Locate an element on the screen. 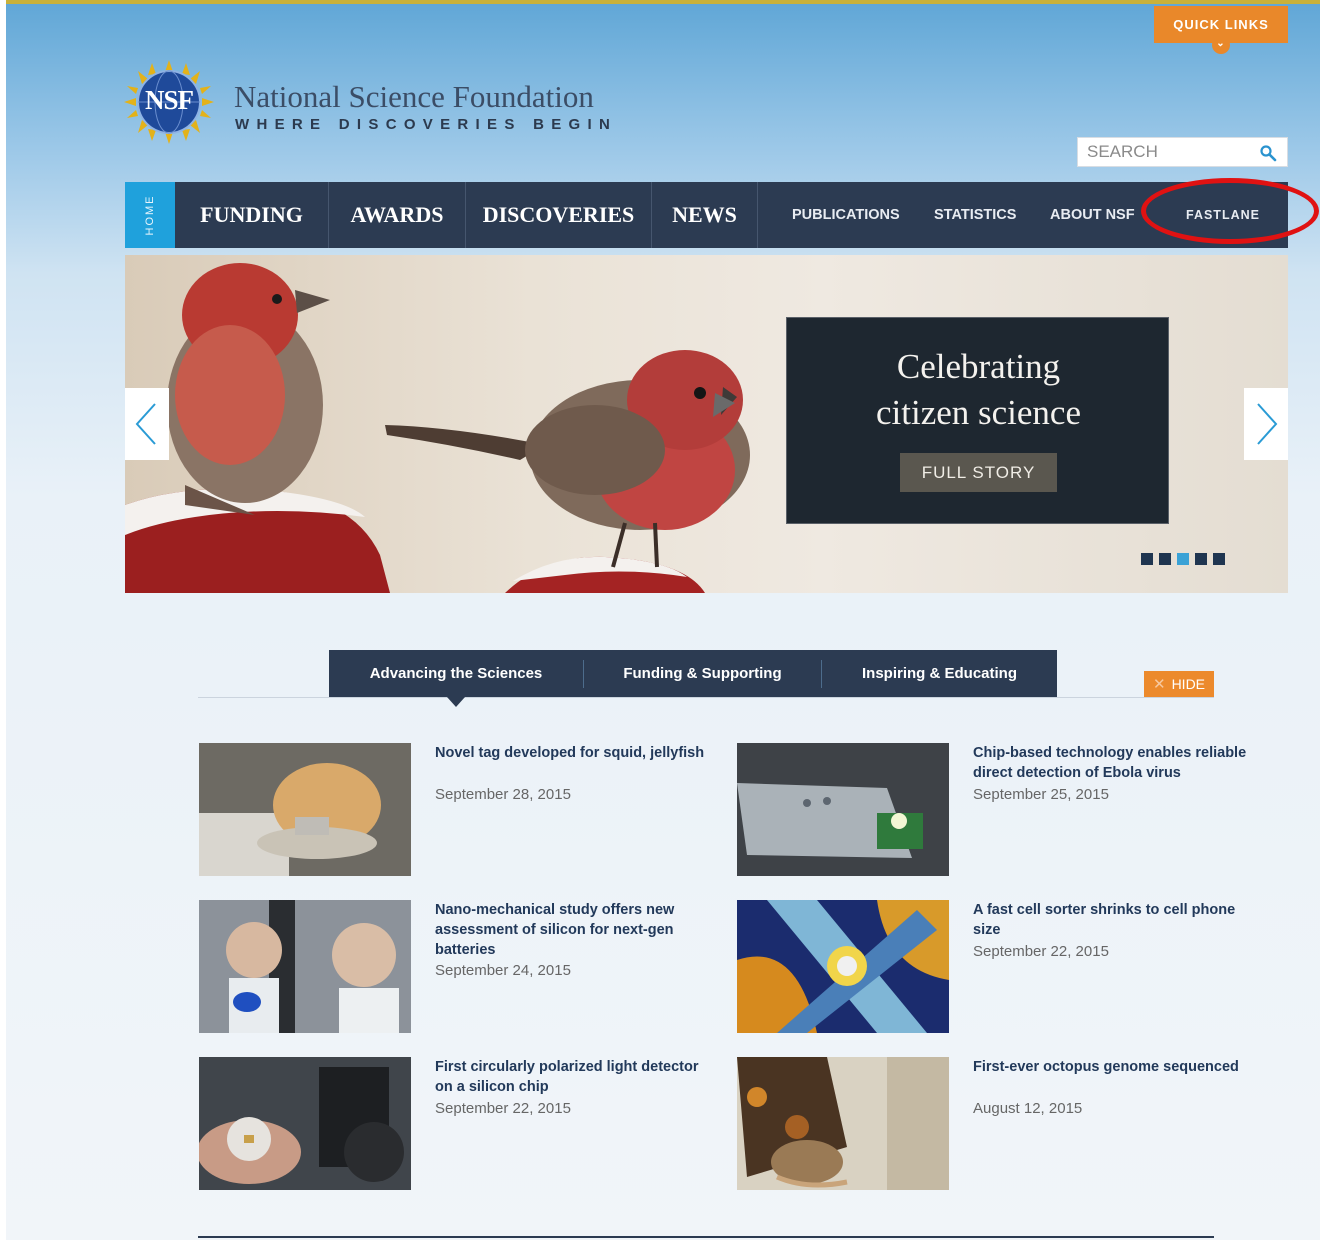 Image resolution: width=1320 pixels, height=1240 pixels. nav-news: NEWS is located at coordinates (705, 215).